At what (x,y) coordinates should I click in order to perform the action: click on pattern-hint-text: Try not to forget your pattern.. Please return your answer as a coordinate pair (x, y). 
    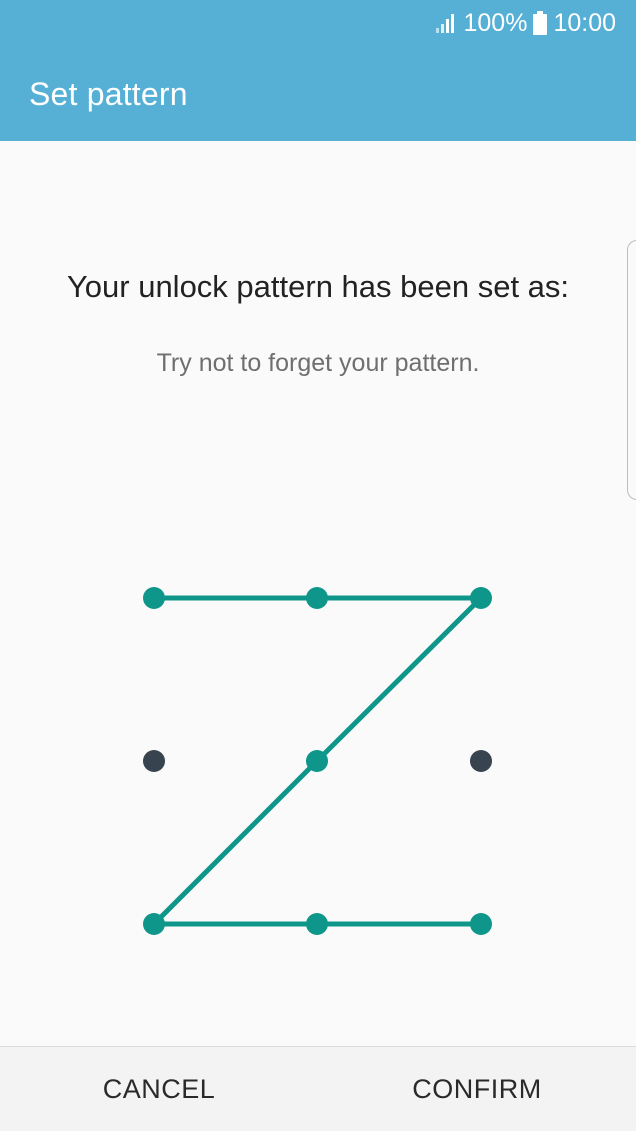
    Looking at the image, I should click on (318, 363).